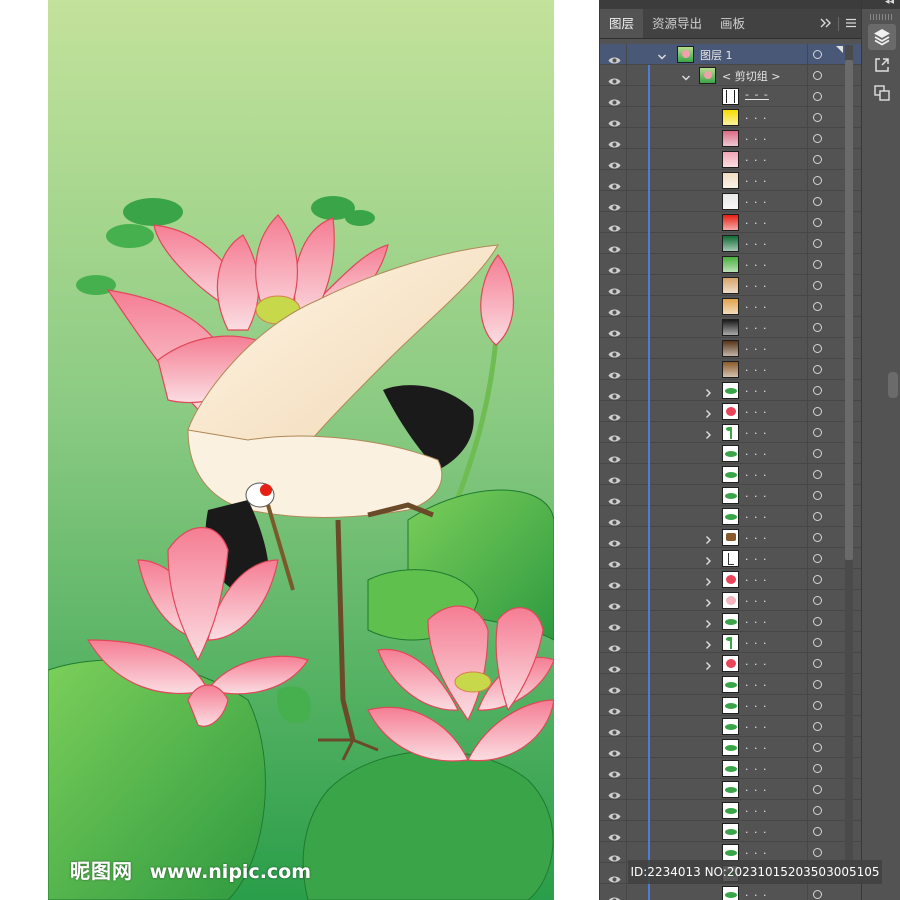 This screenshot has height=900, width=900. Describe the element at coordinates (882, 17) in the screenshot. I see `dock-grip` at that location.